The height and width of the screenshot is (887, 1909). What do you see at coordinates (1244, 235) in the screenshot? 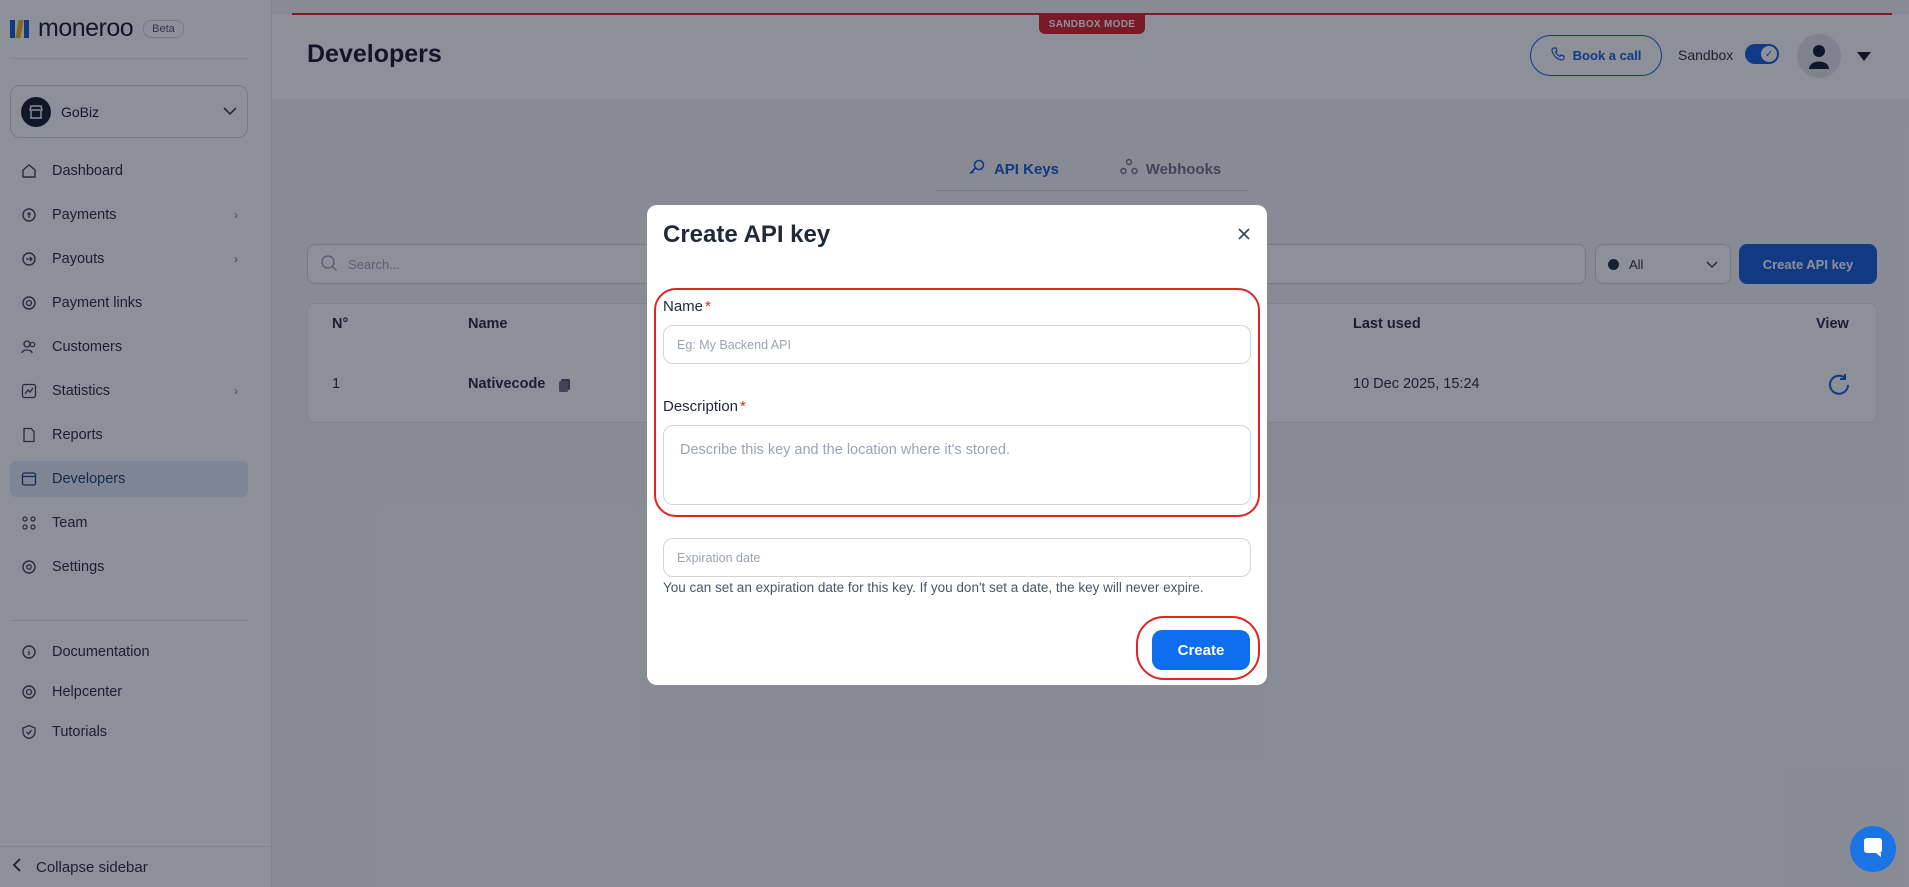
I see `close-icon` at bounding box center [1244, 235].